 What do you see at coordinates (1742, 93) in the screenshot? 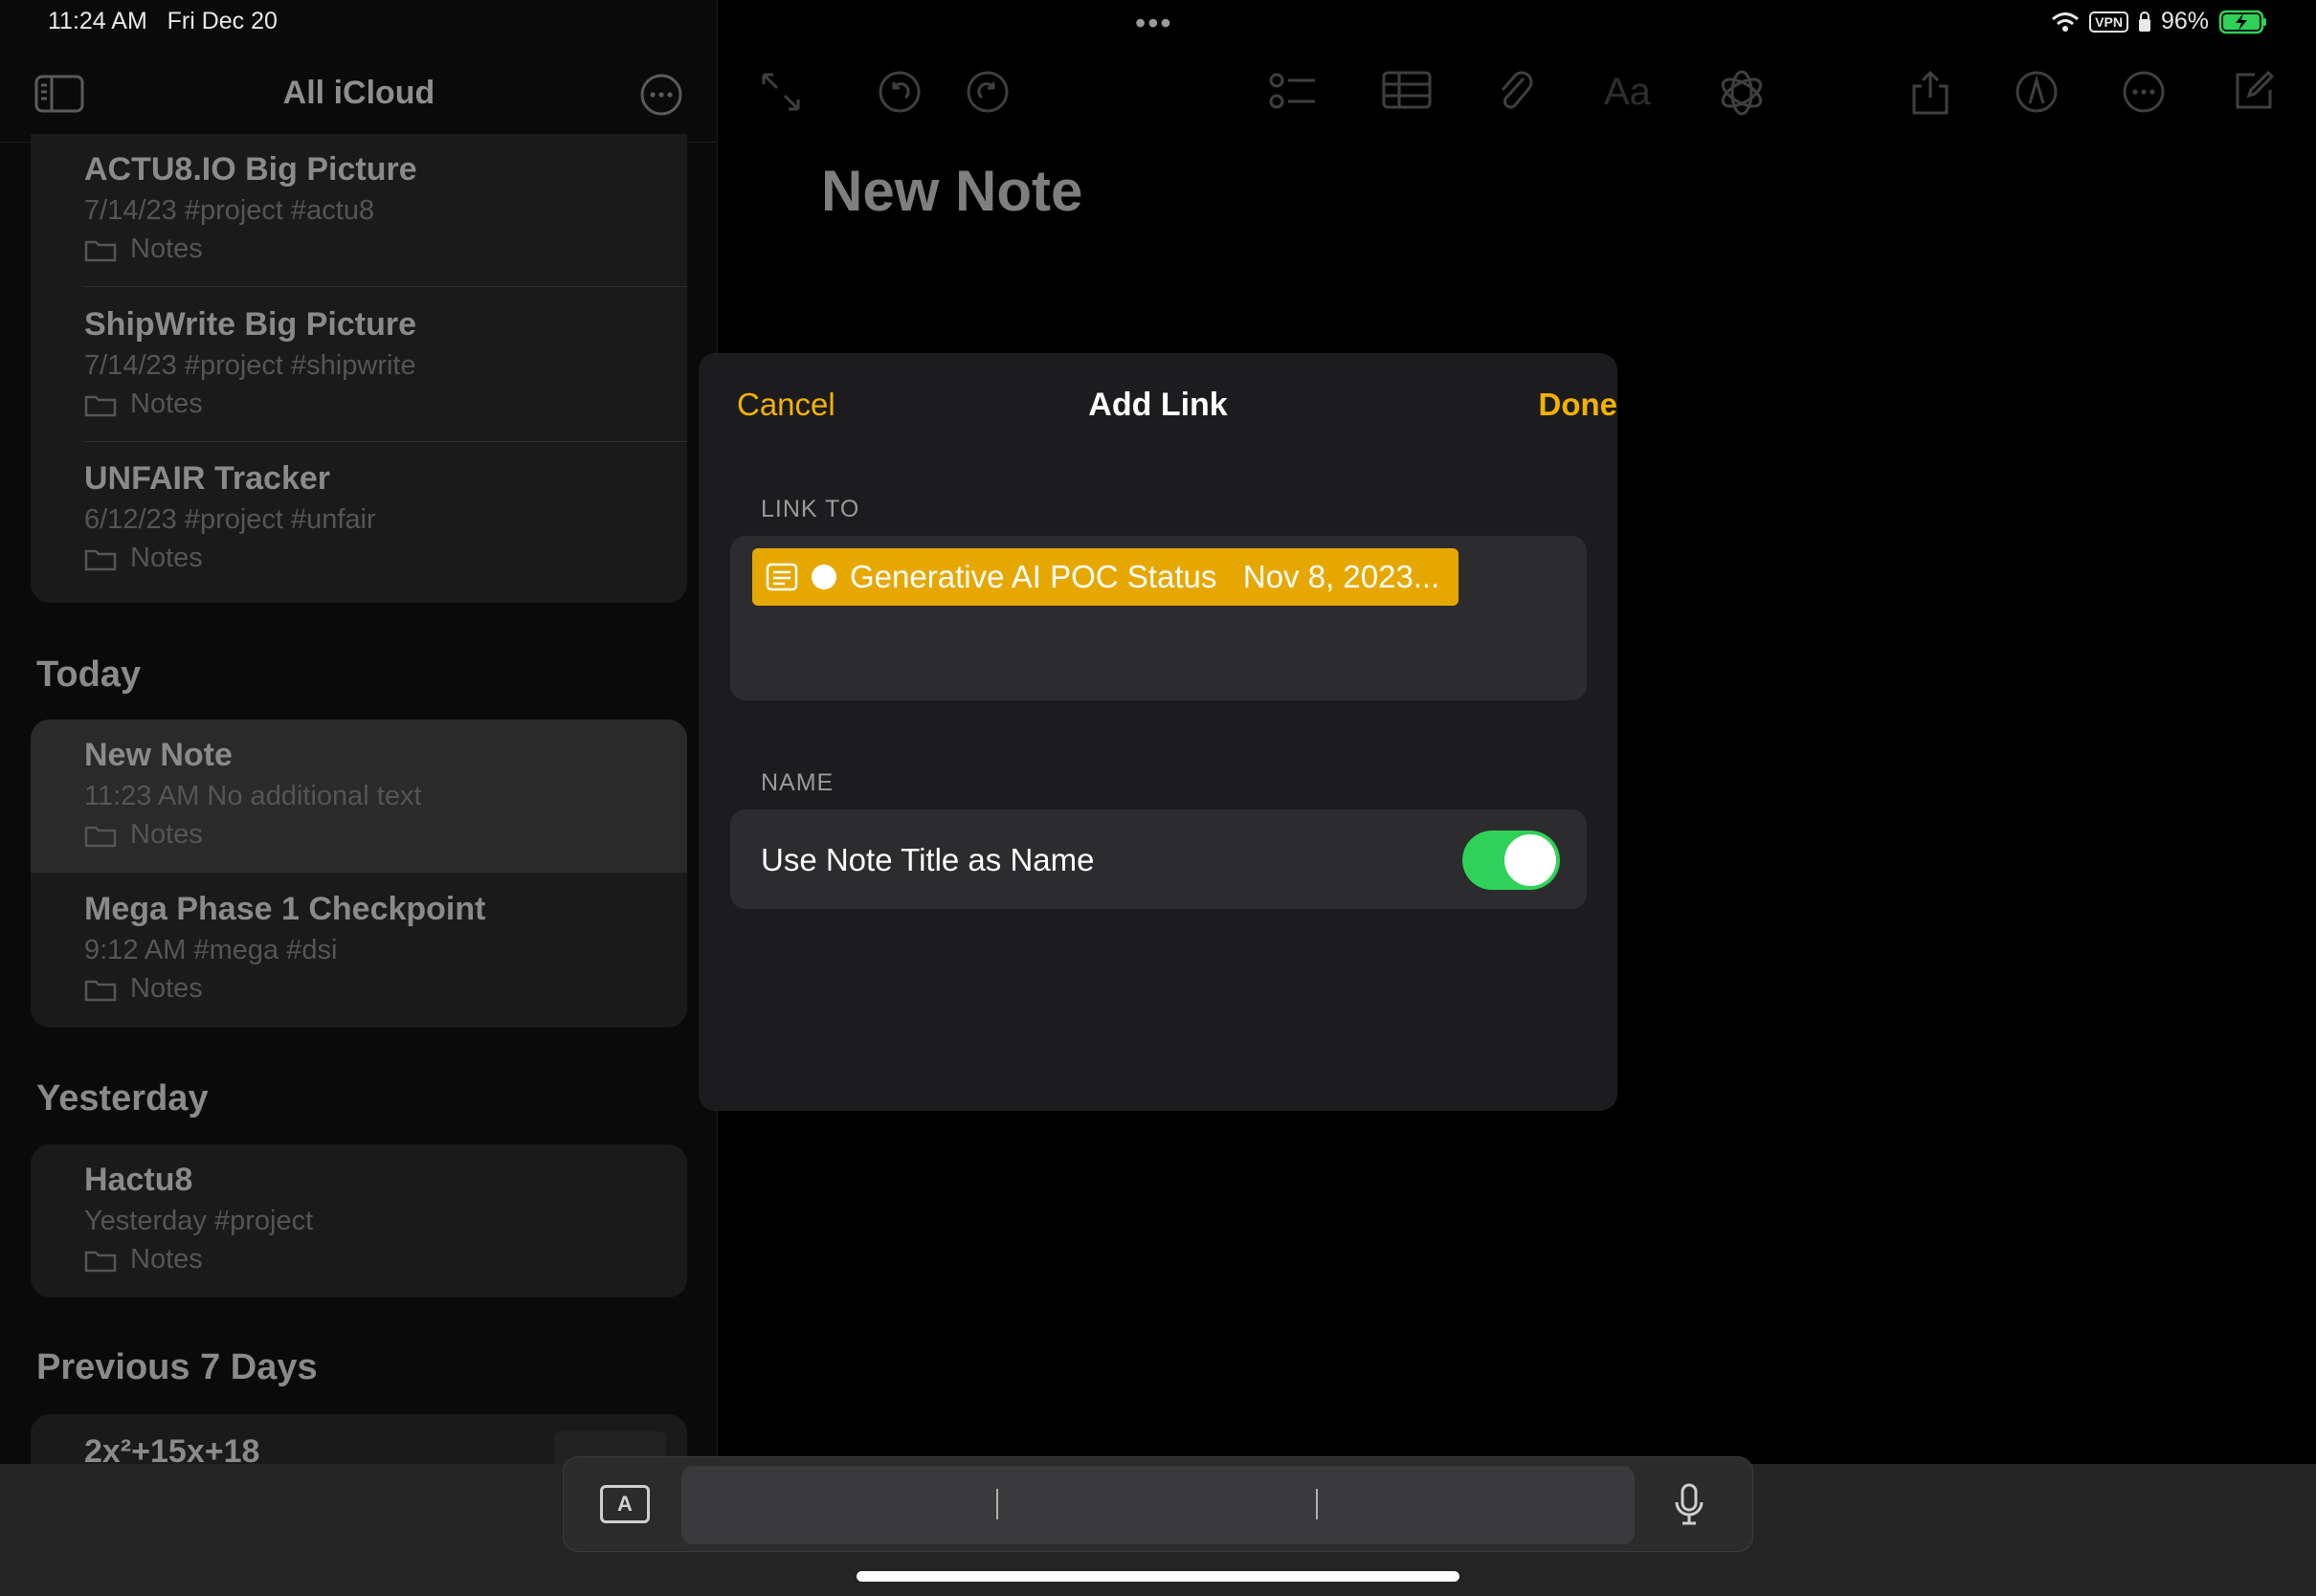
I see `apple-intelligence-icon` at bounding box center [1742, 93].